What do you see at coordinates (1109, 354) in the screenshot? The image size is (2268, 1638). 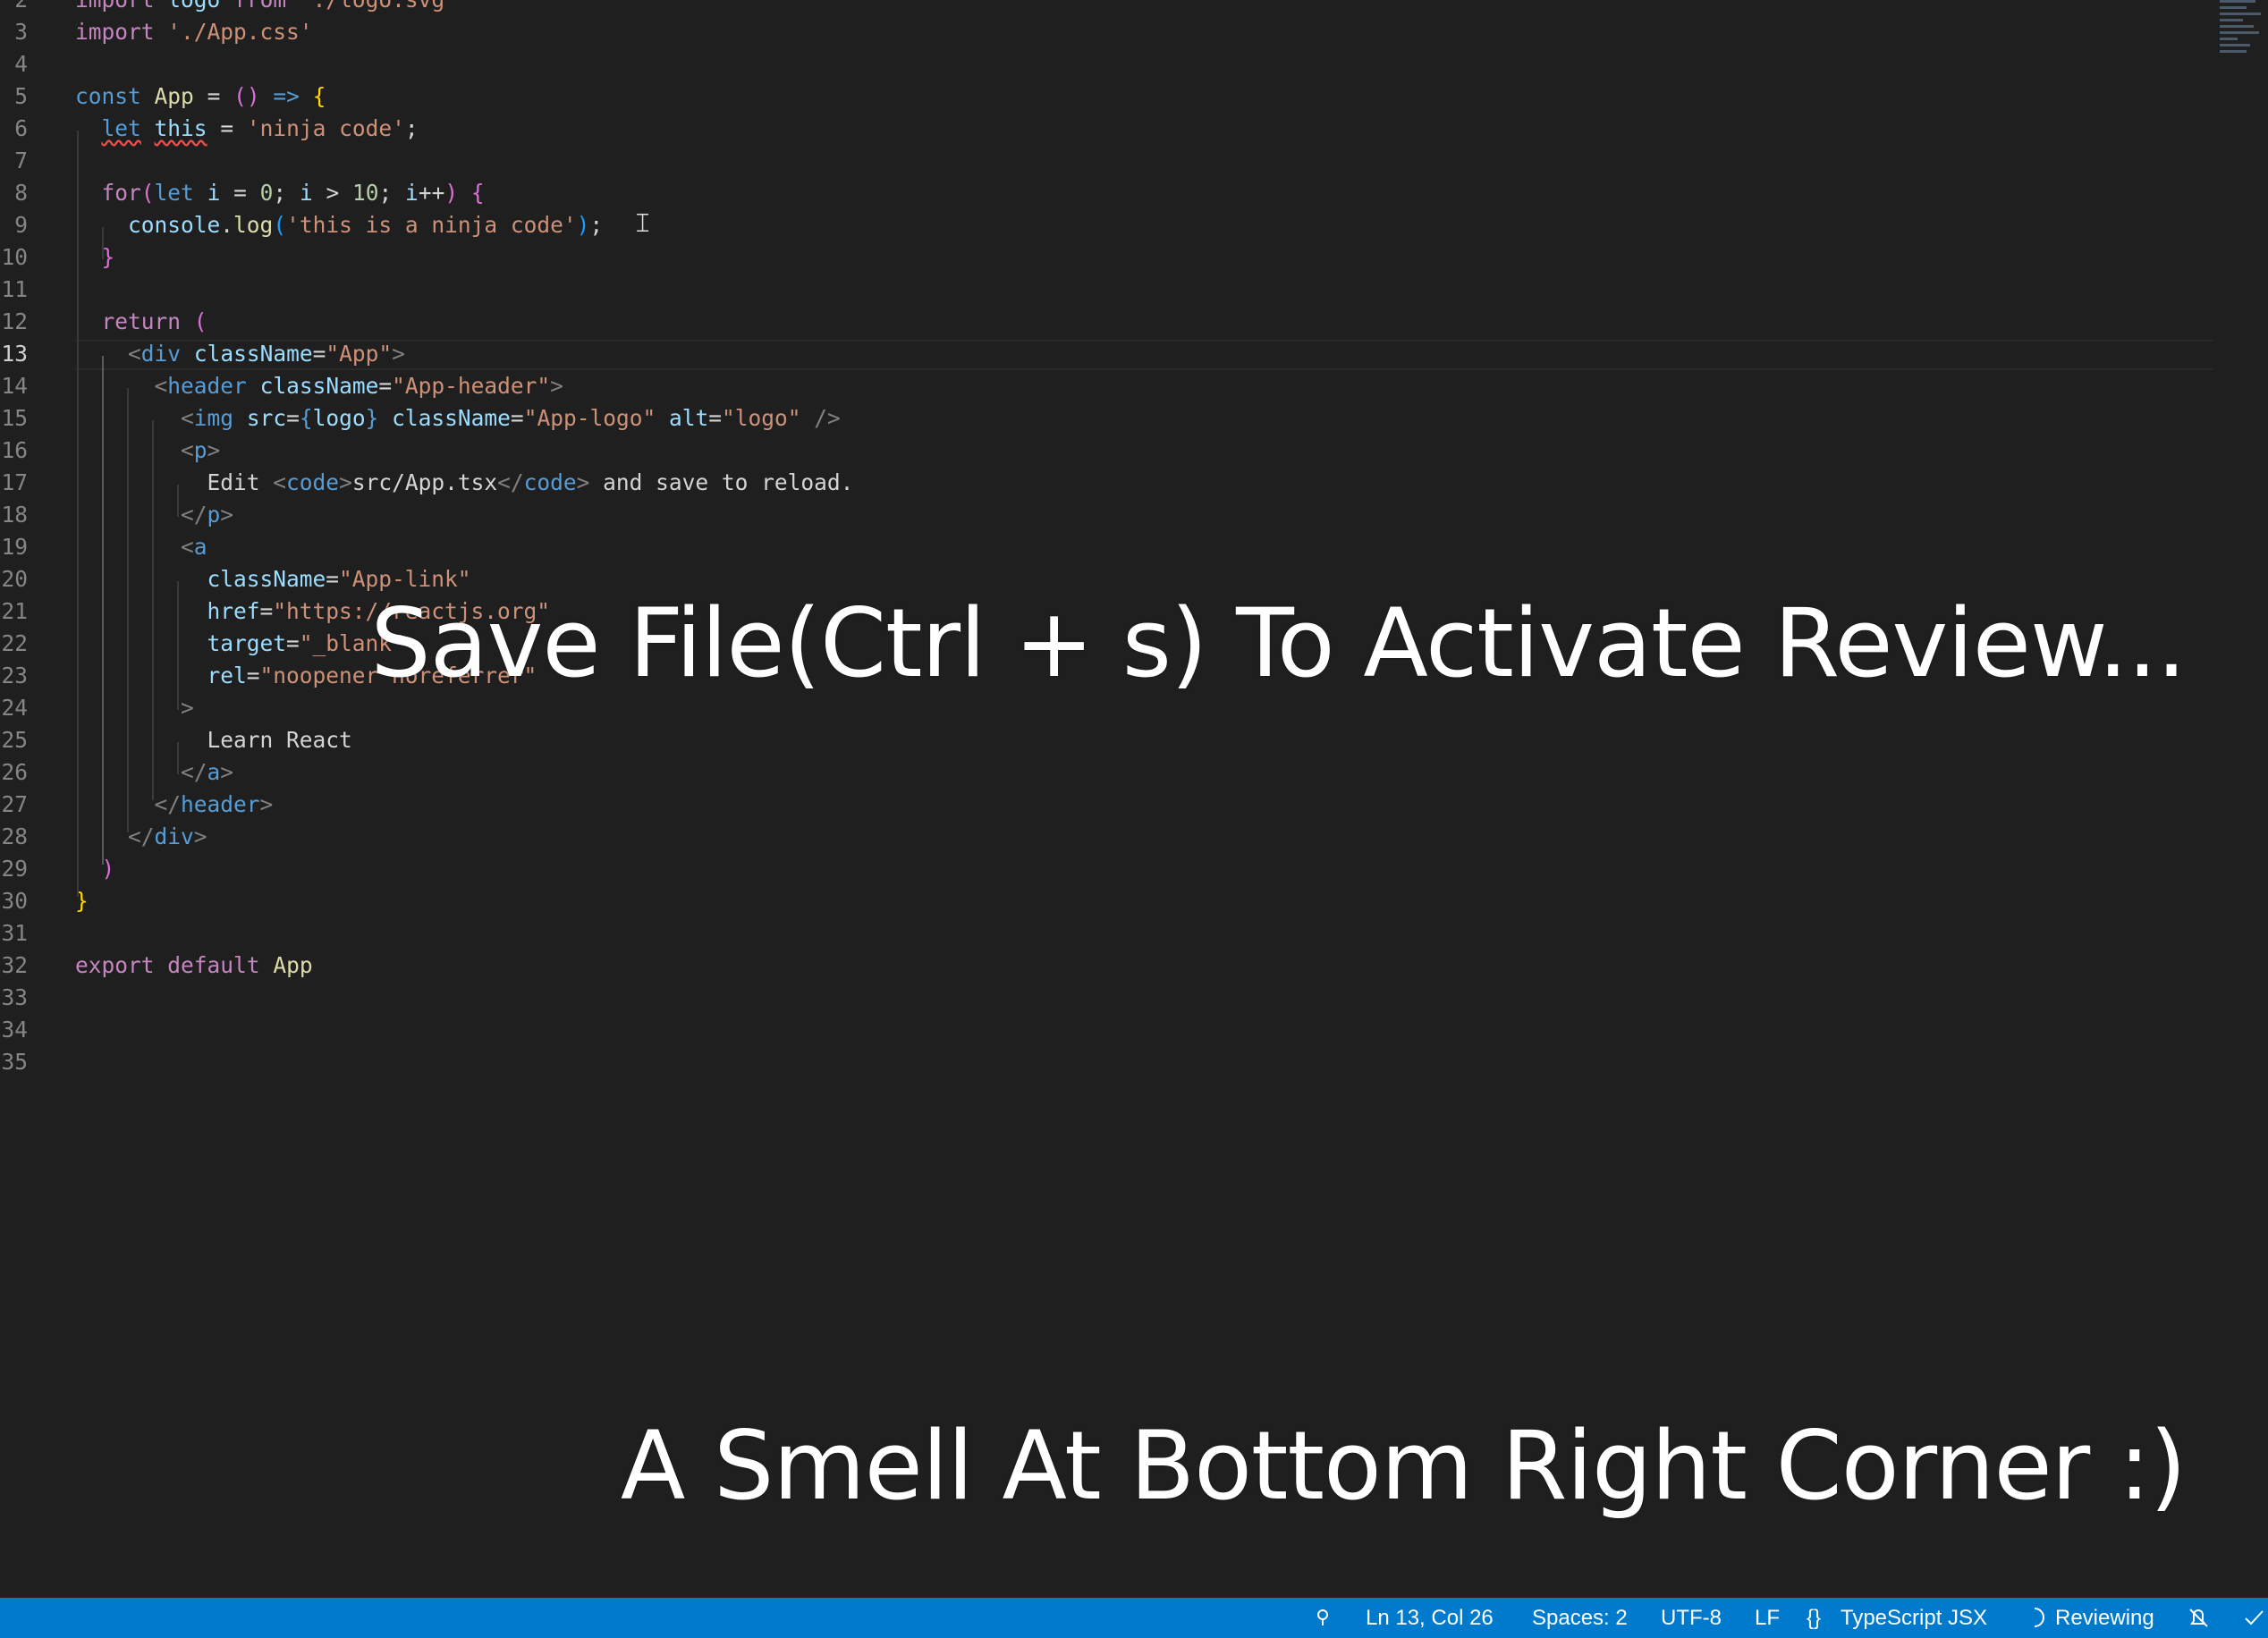 I see `code-line: 13 <div className="App">` at bounding box center [1109, 354].